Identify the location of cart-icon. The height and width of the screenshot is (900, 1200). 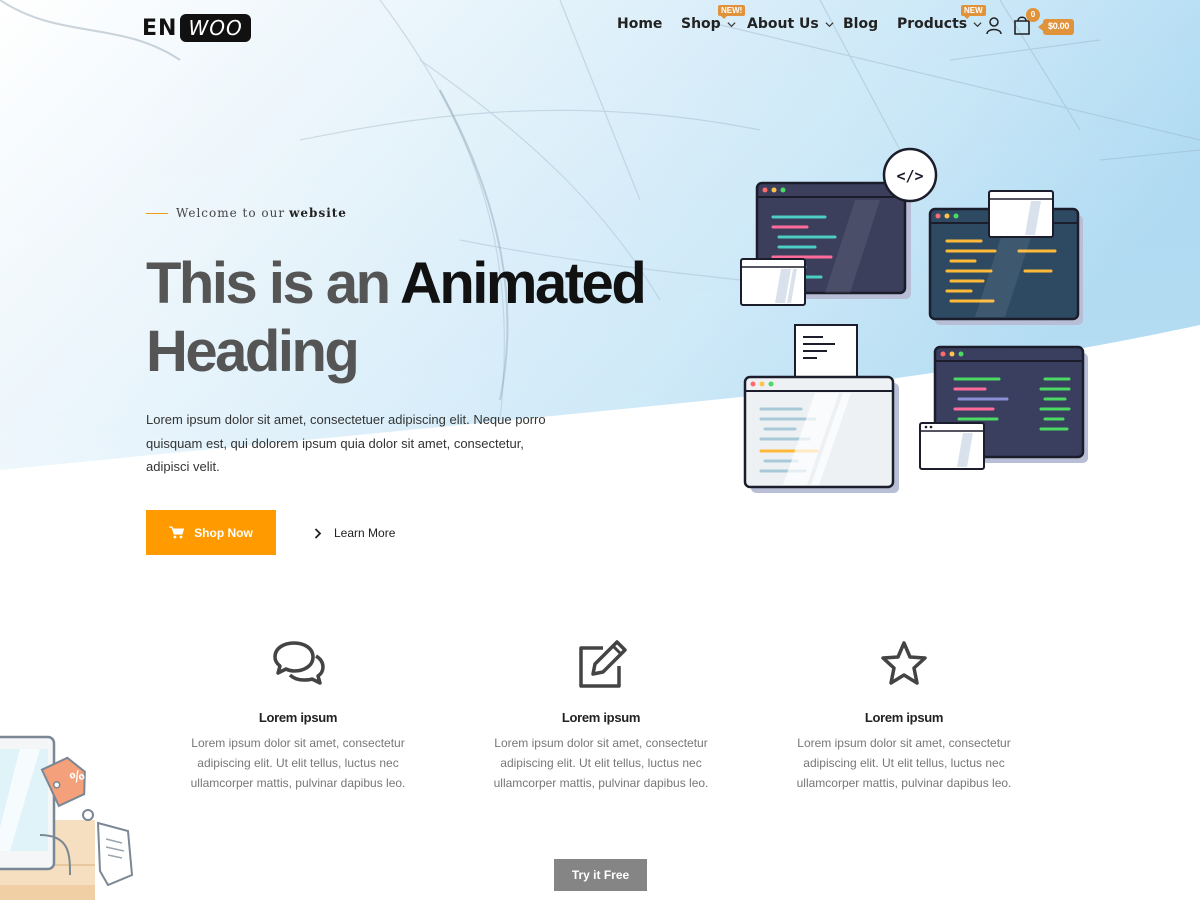
(177, 532).